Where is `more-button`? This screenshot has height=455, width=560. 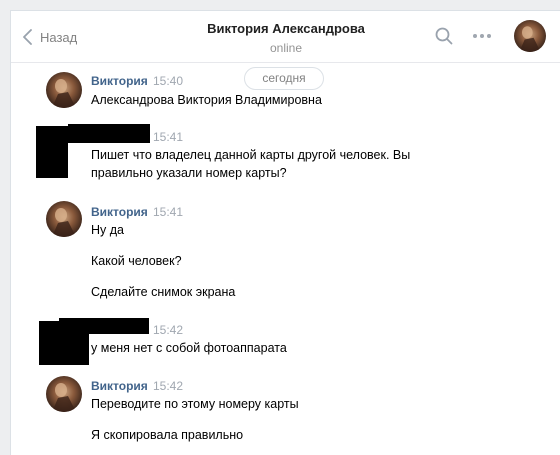
more-button is located at coordinates (483, 36).